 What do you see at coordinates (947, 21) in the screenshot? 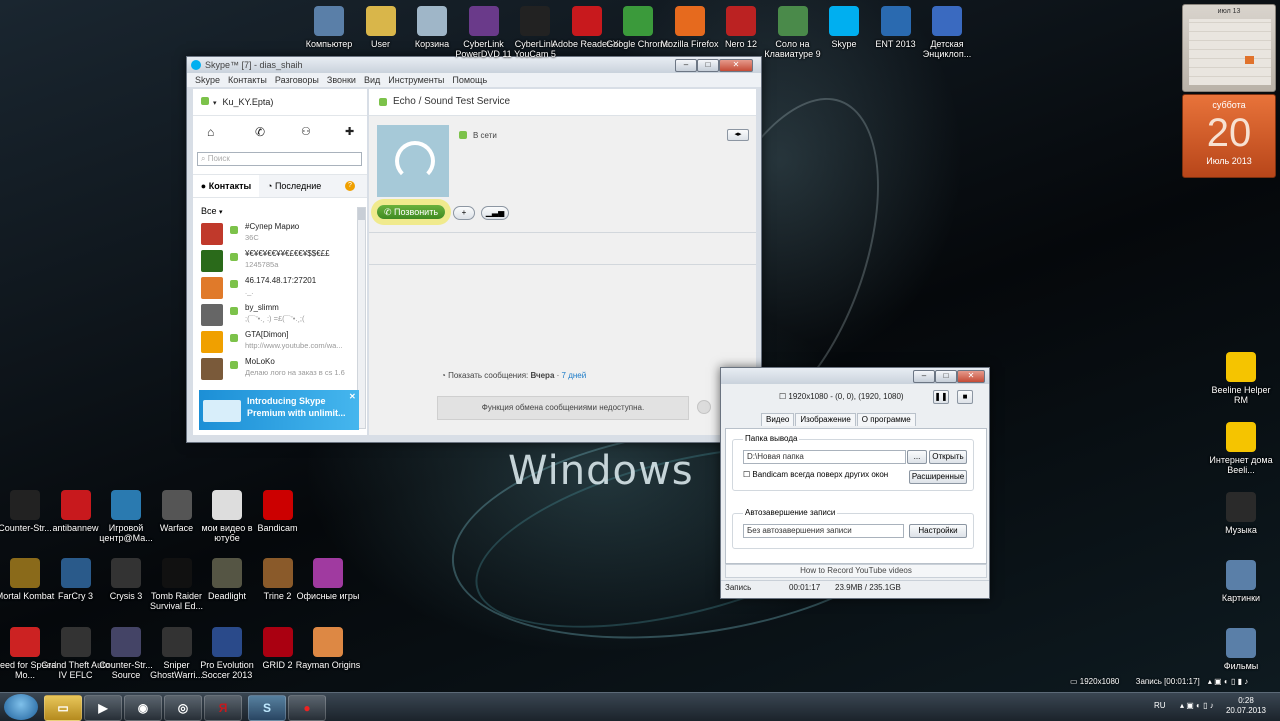
I see `encyclopedia-icon` at bounding box center [947, 21].